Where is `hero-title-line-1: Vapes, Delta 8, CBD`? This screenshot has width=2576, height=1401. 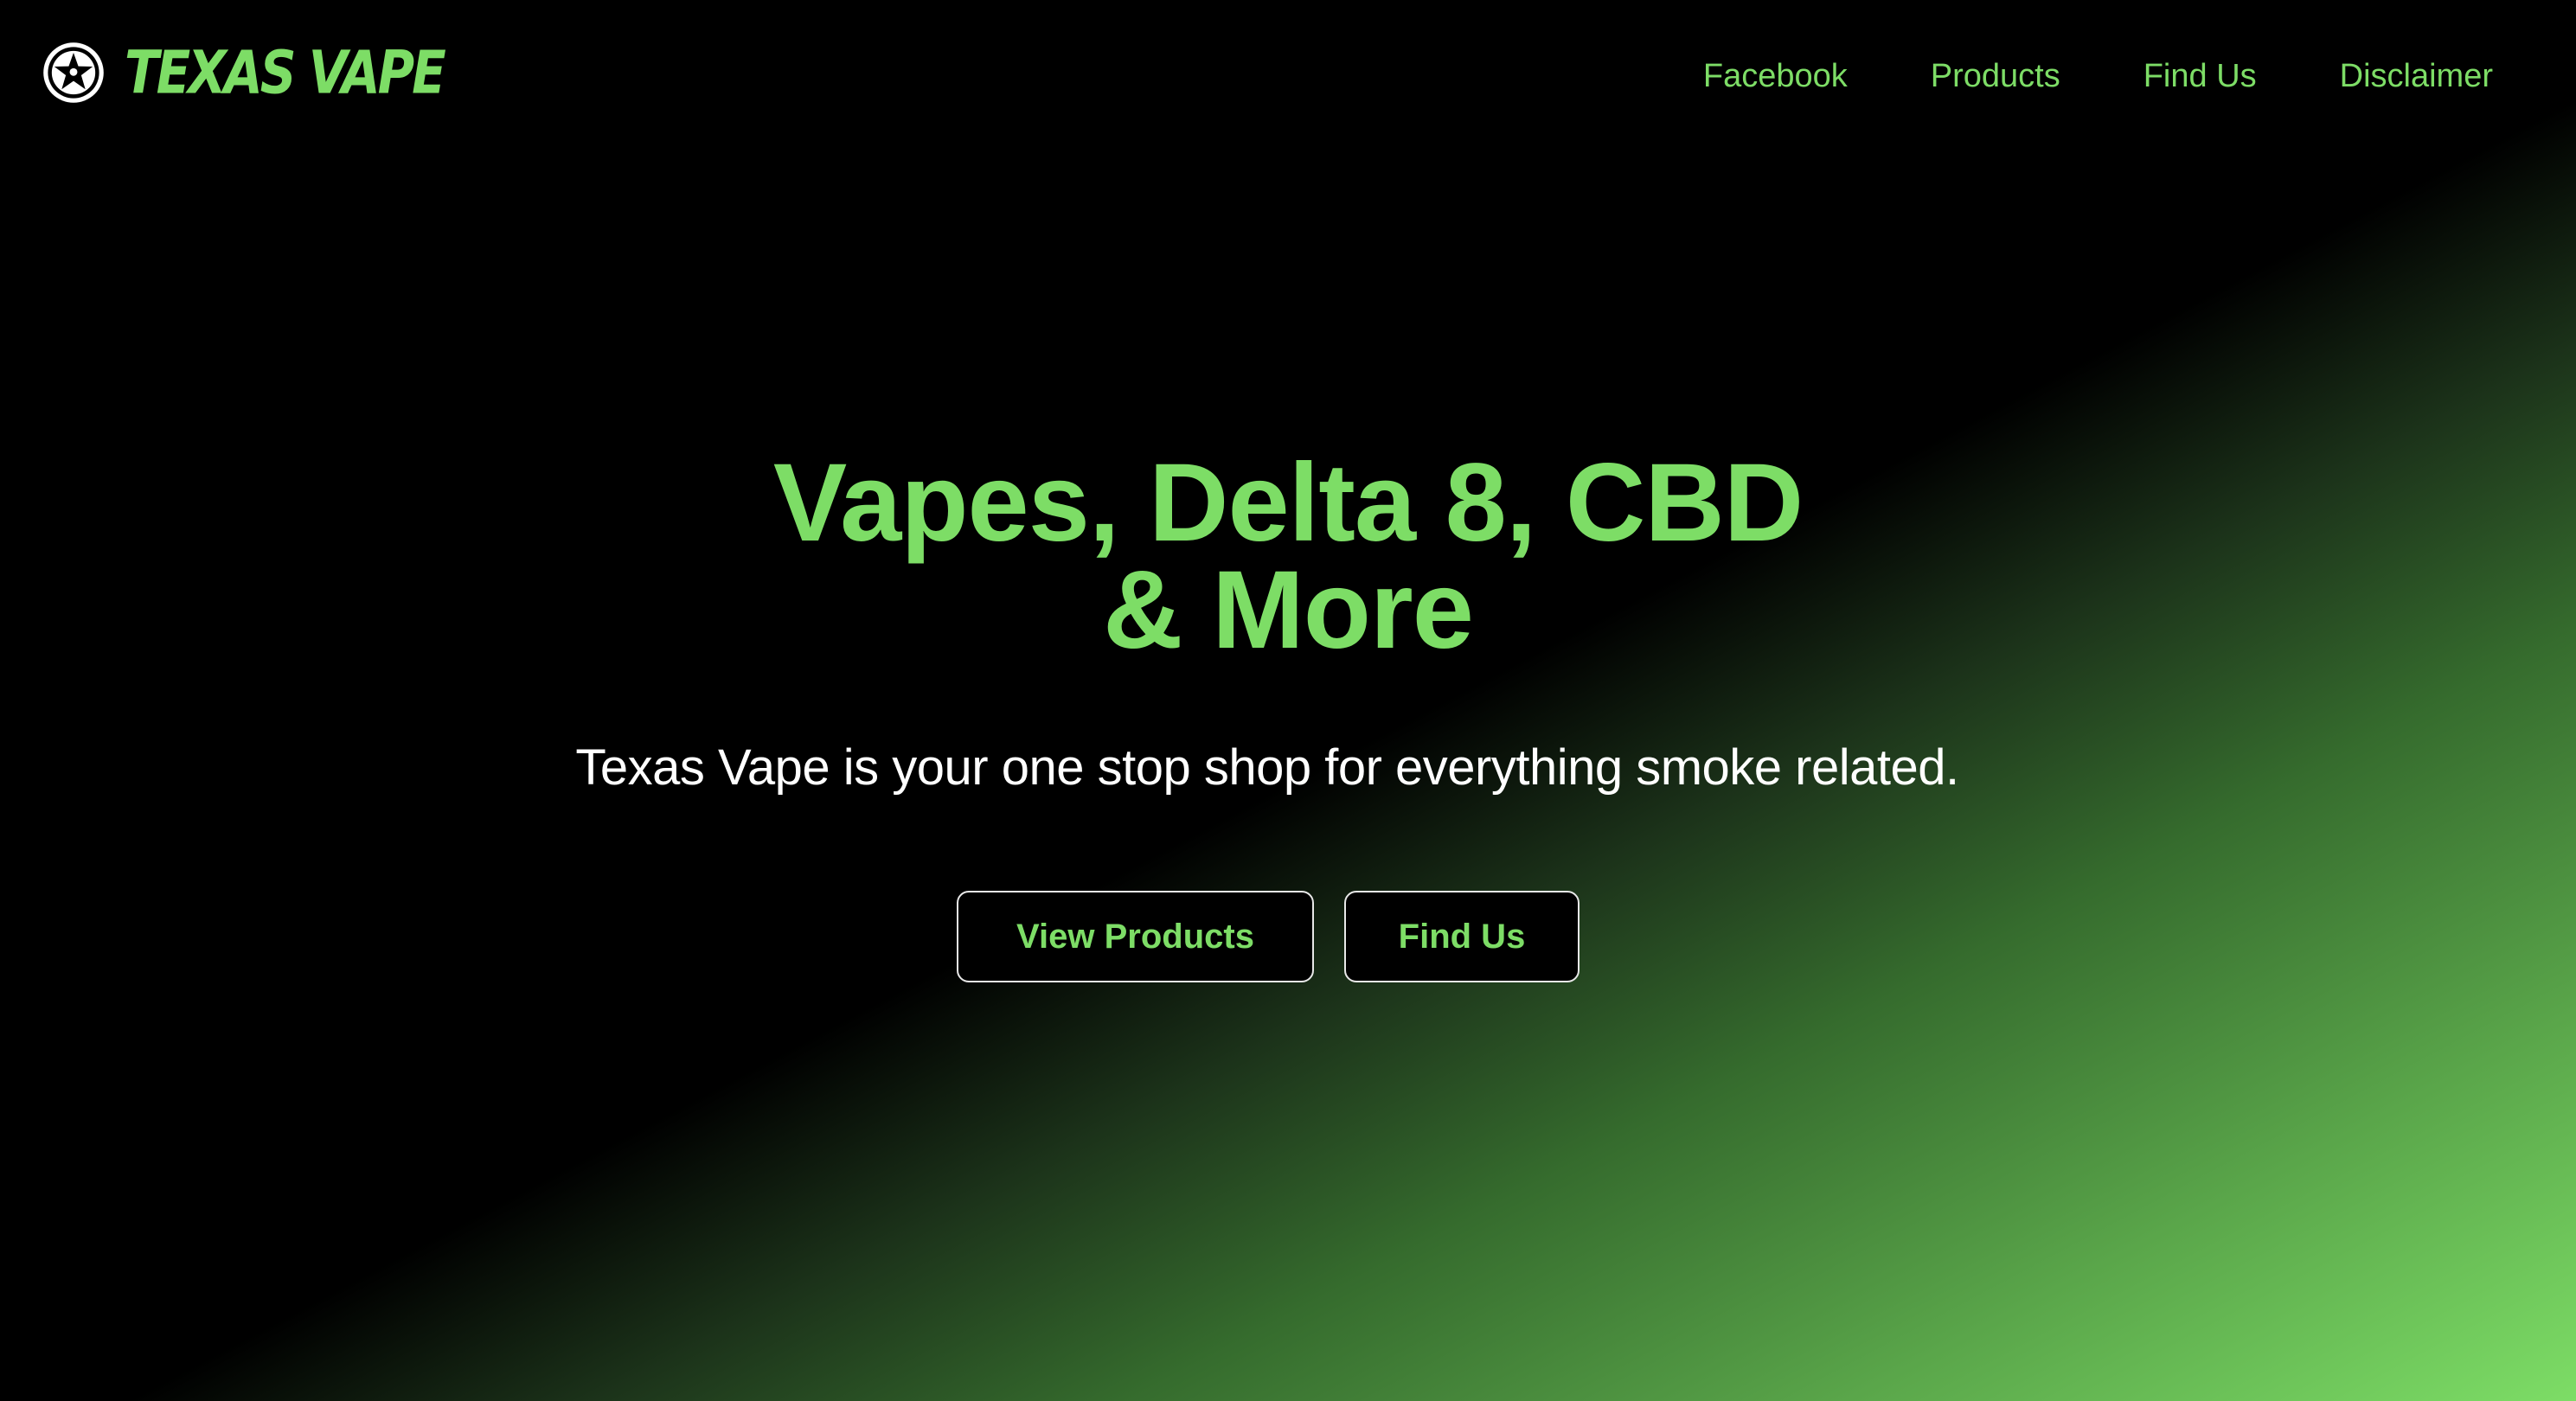 hero-title-line-1: Vapes, Delta 8, CBD is located at coordinates (1288, 503).